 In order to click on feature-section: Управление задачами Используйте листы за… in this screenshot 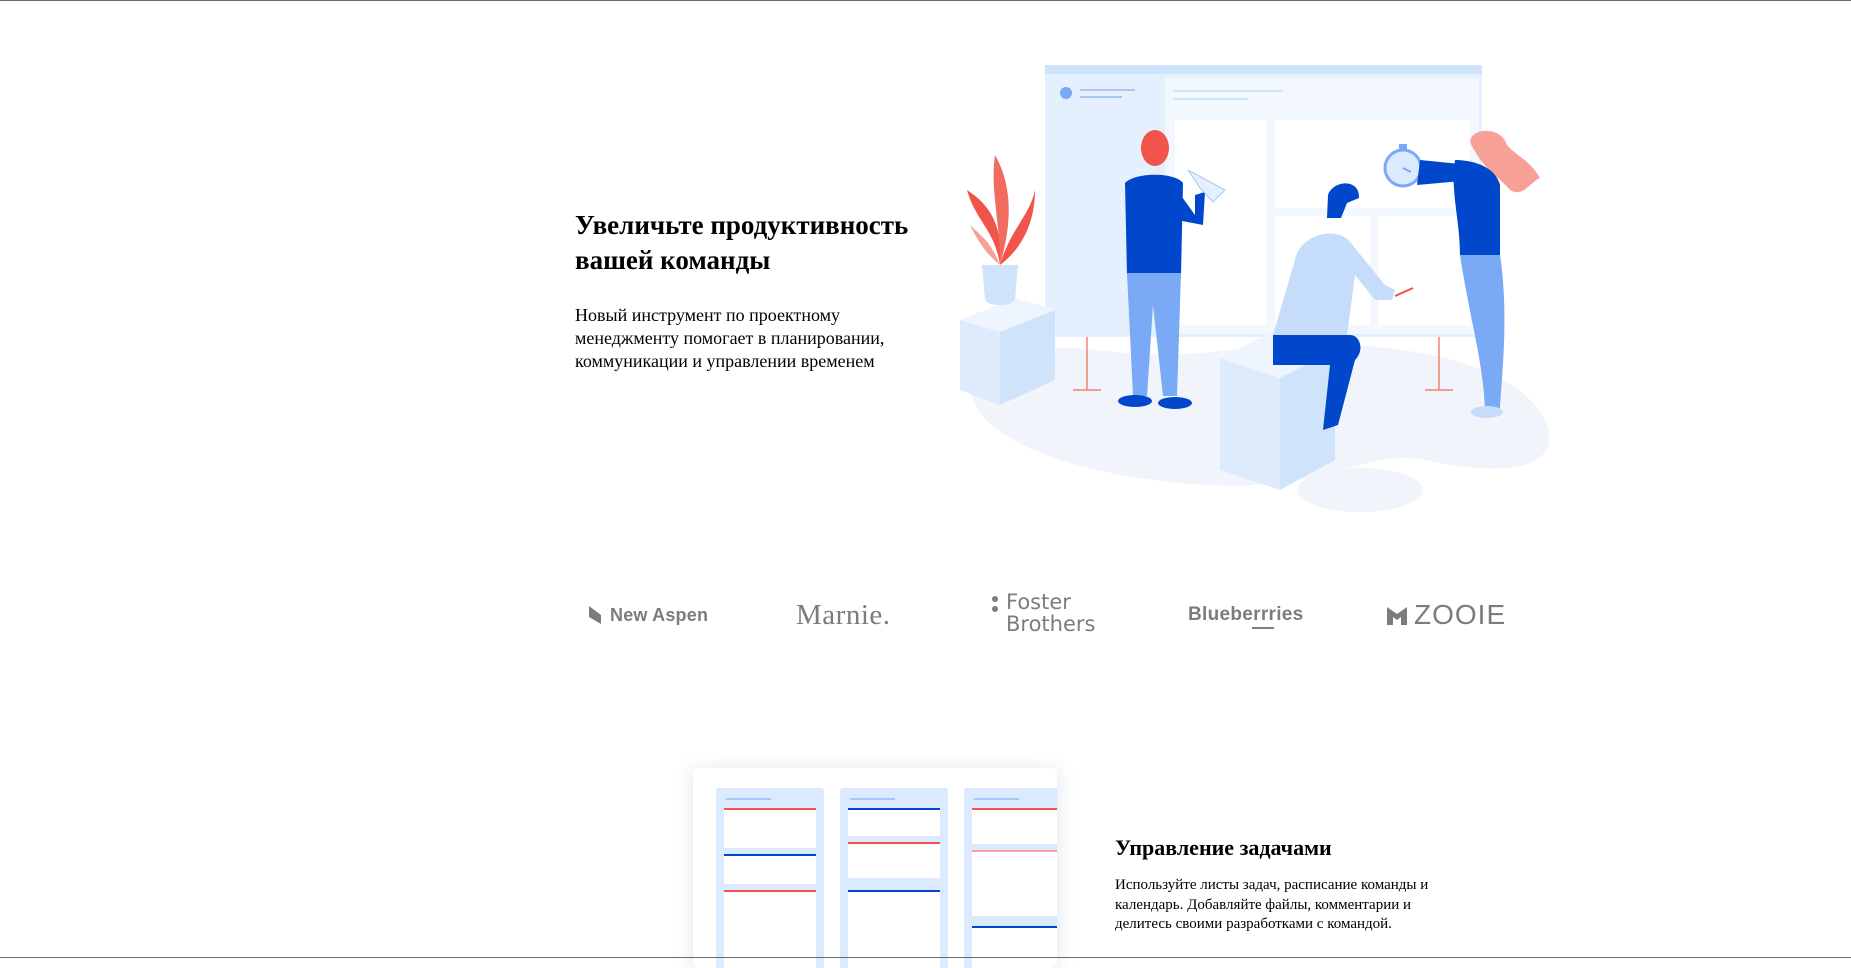, I will do `click(1295, 884)`.